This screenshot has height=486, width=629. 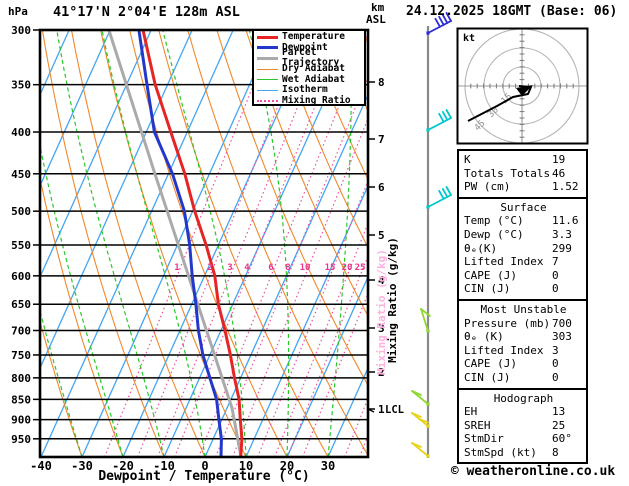 What do you see at coordinates (500, 452) in the screenshot?
I see `stat-label: StmSpd (kt)` at bounding box center [500, 452].